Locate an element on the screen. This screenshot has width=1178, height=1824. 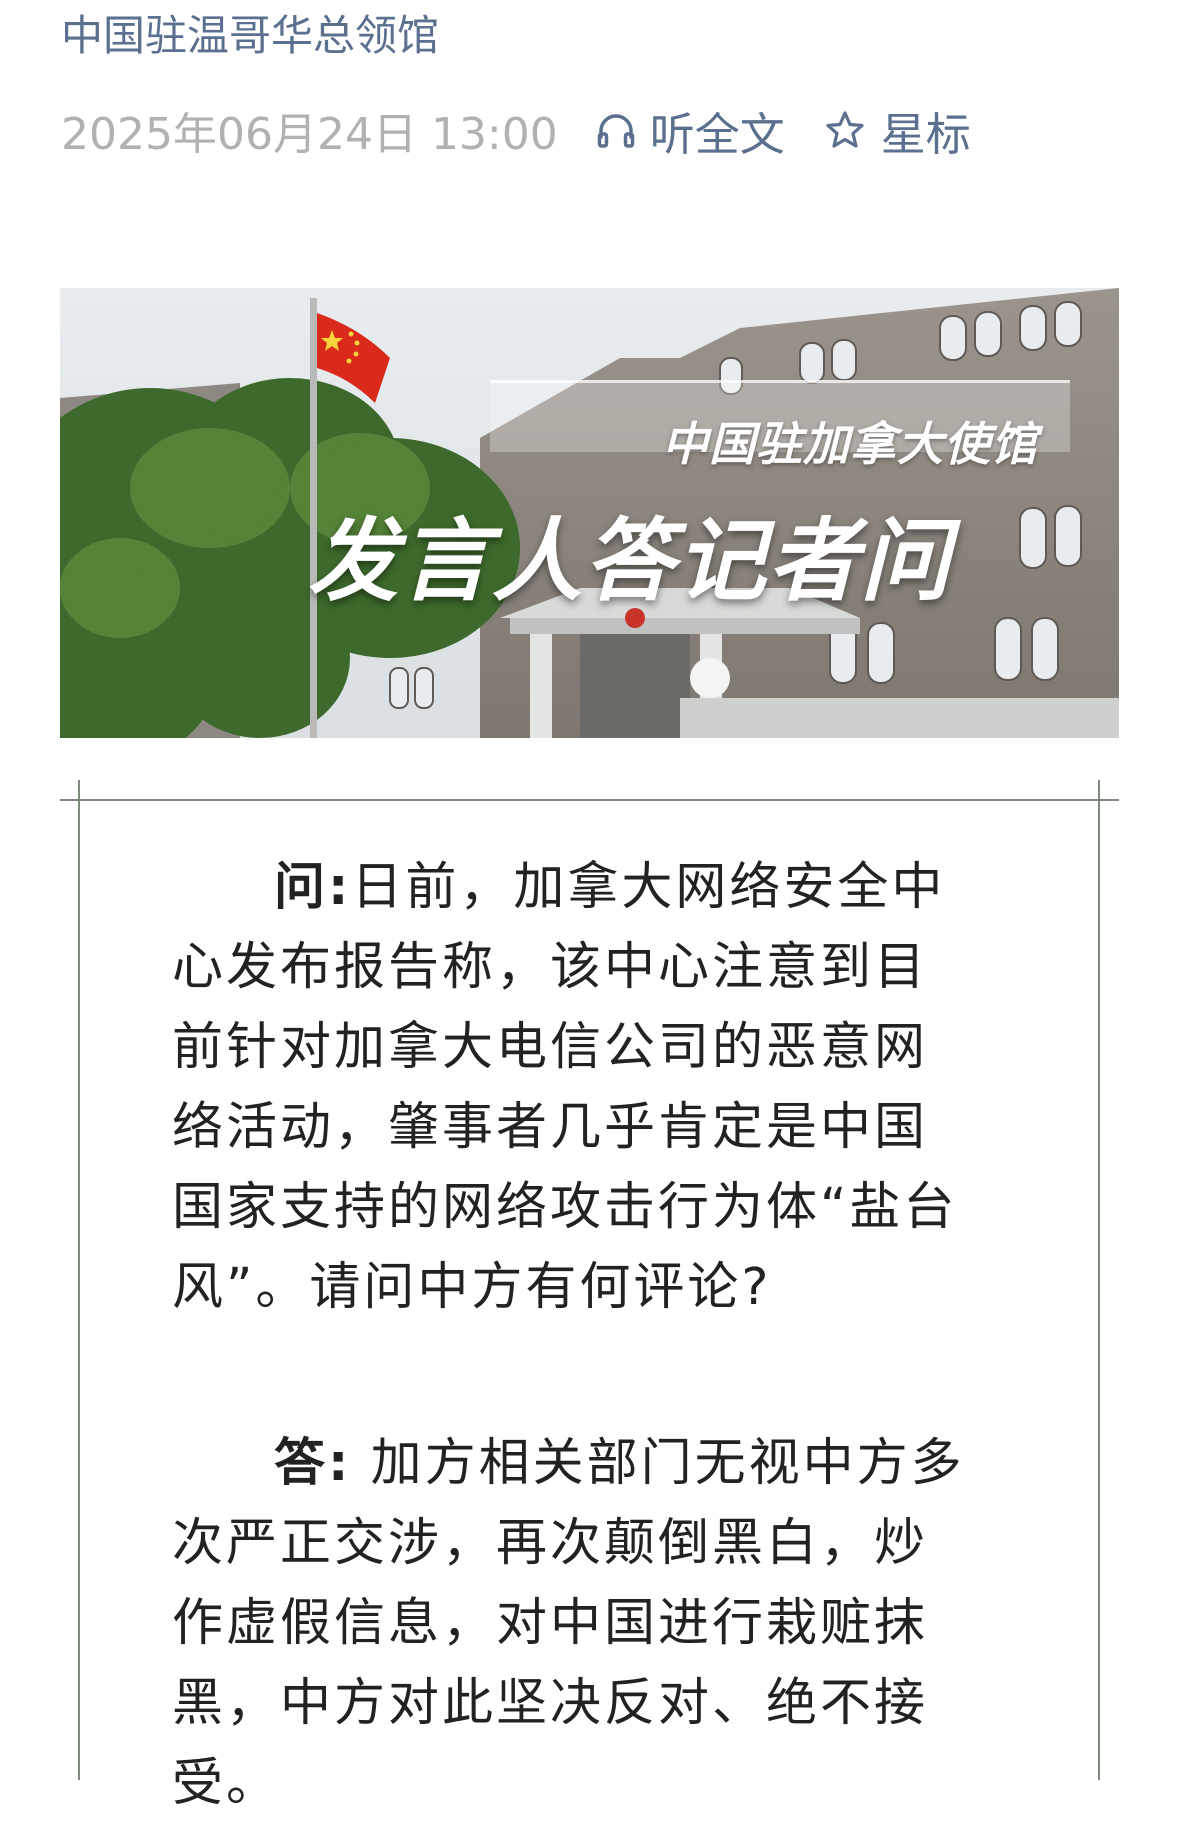
article-meta: 2025年06月24日 13:00 听全文 星标 is located at coordinates (516, 130).